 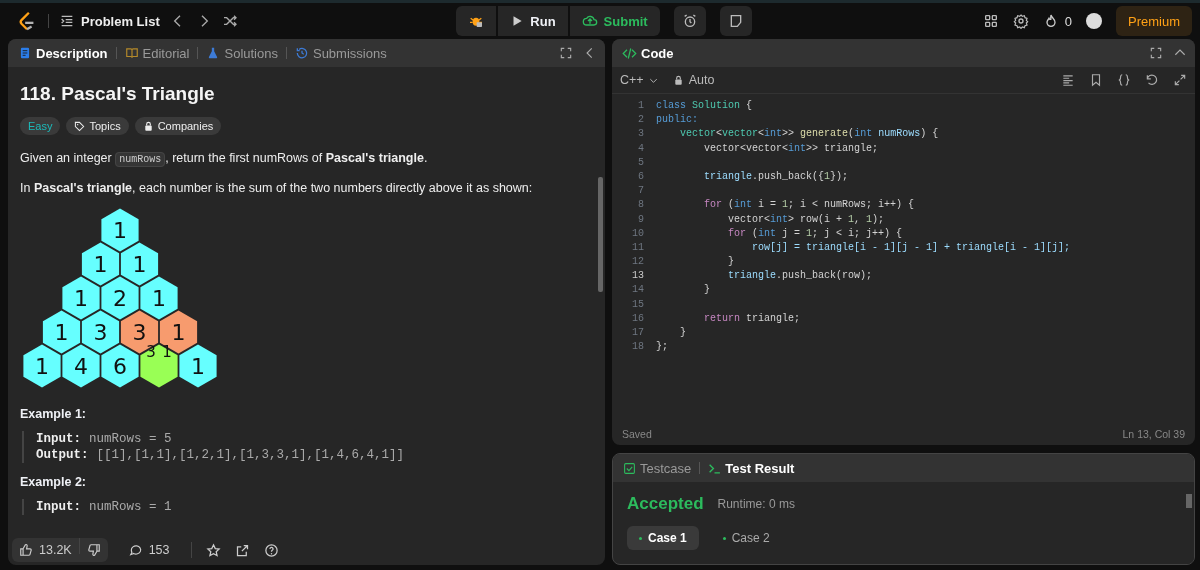 What do you see at coordinates (109, 21) in the screenshot?
I see `problem-list-button: Problem List` at bounding box center [109, 21].